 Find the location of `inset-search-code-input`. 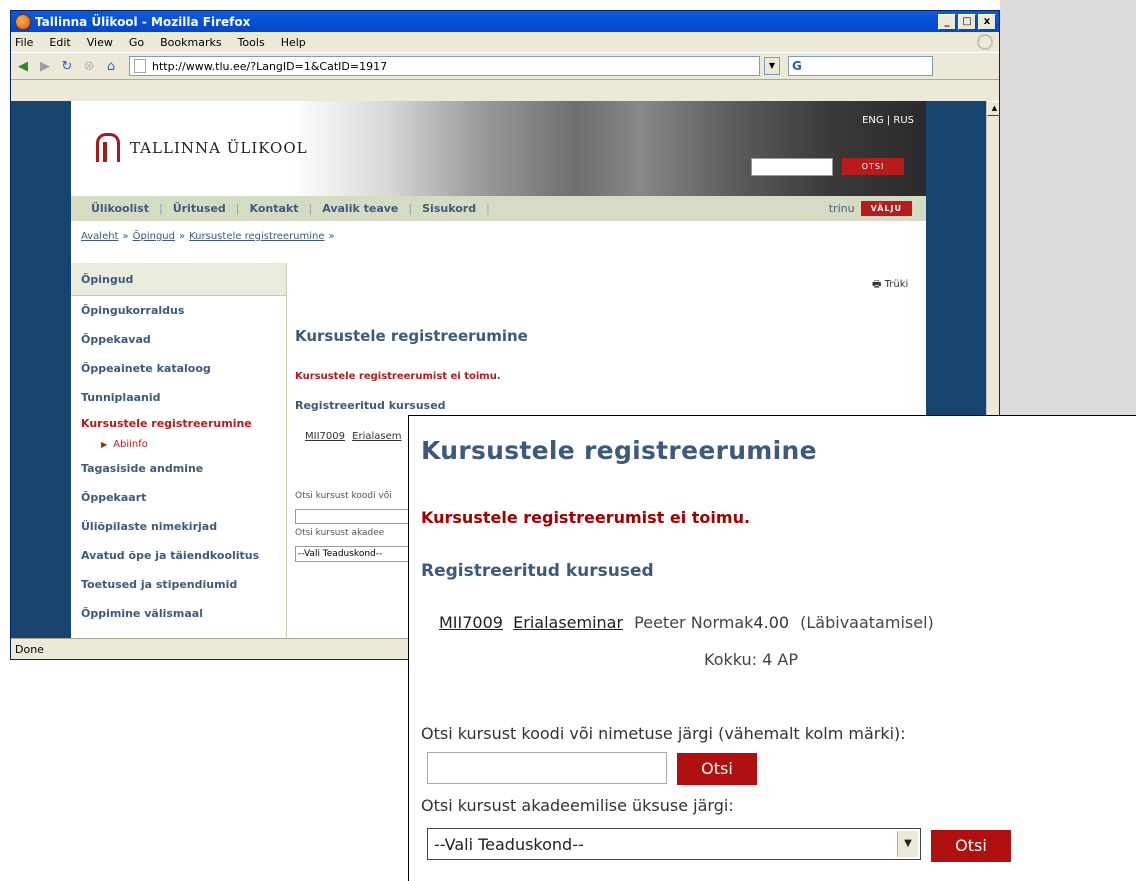

inset-search-code-input is located at coordinates (547, 768).